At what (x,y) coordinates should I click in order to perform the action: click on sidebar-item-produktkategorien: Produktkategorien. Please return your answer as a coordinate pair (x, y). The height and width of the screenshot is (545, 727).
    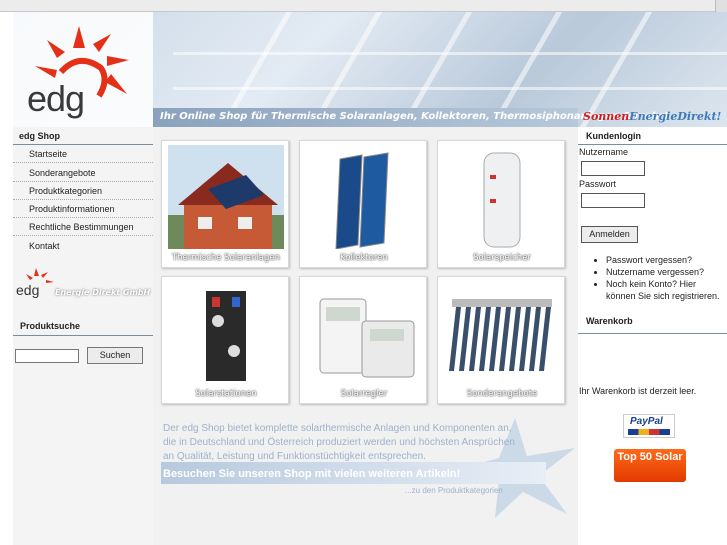
    Looking at the image, I should click on (83, 191).